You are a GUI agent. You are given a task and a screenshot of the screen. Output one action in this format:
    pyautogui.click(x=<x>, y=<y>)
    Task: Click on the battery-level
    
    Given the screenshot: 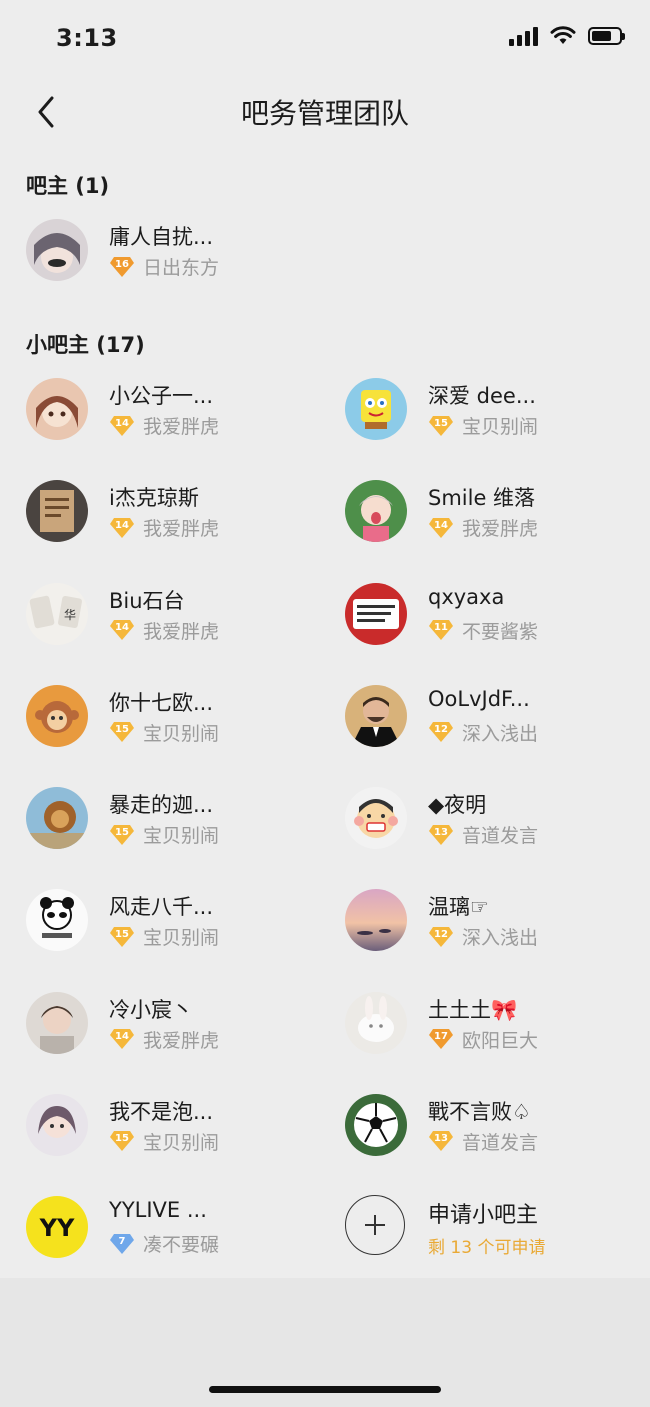 What is the action you would take?
    pyautogui.click(x=601, y=36)
    